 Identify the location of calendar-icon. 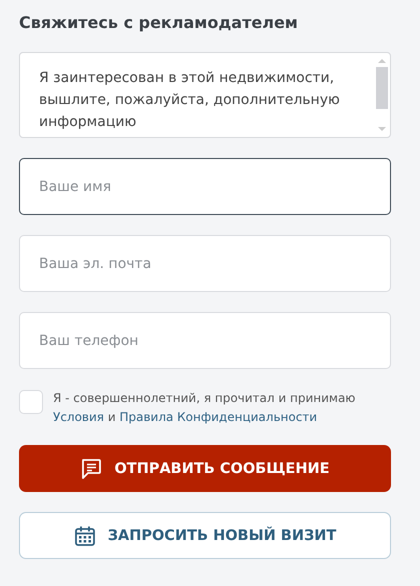
(85, 535).